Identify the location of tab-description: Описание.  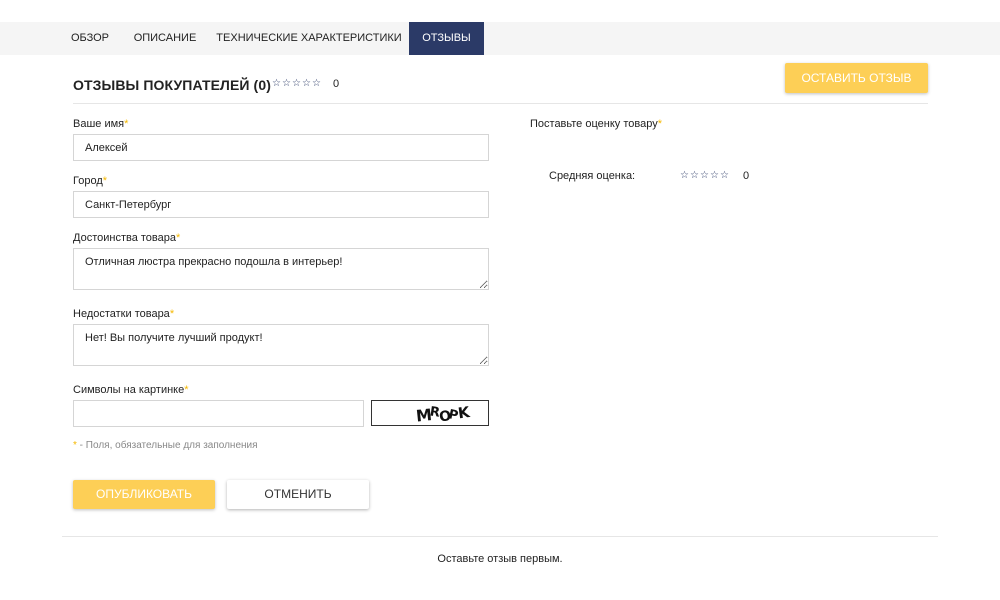
(165, 38).